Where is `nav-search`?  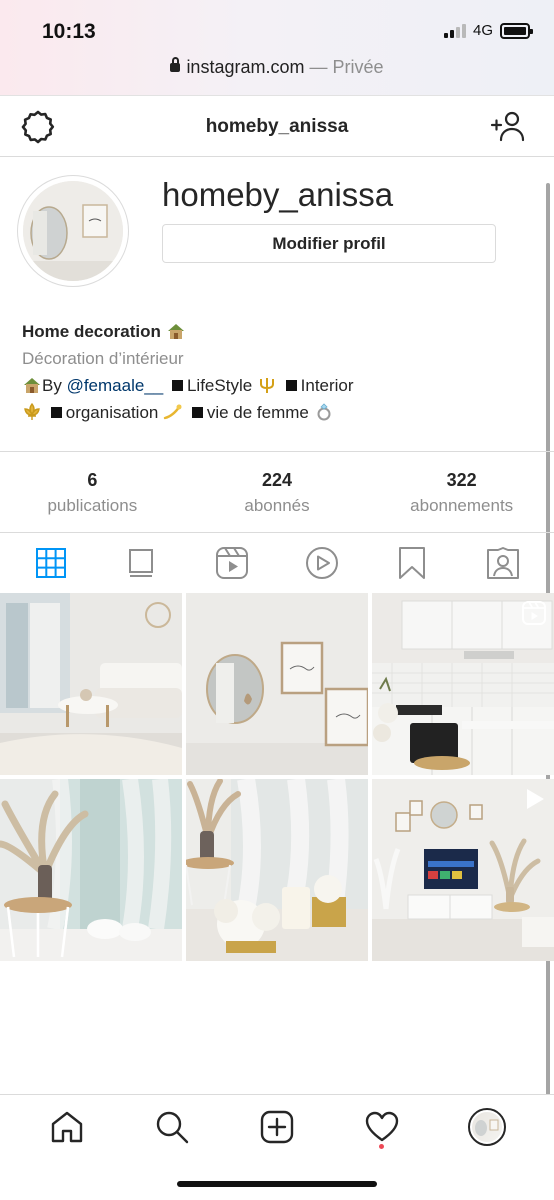
nav-search is located at coordinates (172, 1127).